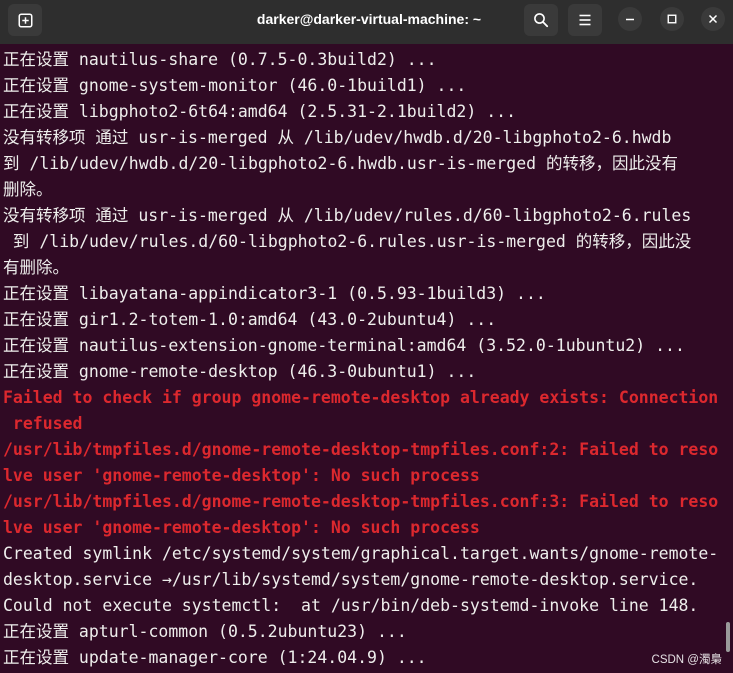  Describe the element at coordinates (366, 22) in the screenshot. I see `headerbar: darker@darker-virtual-machine: ~` at that location.